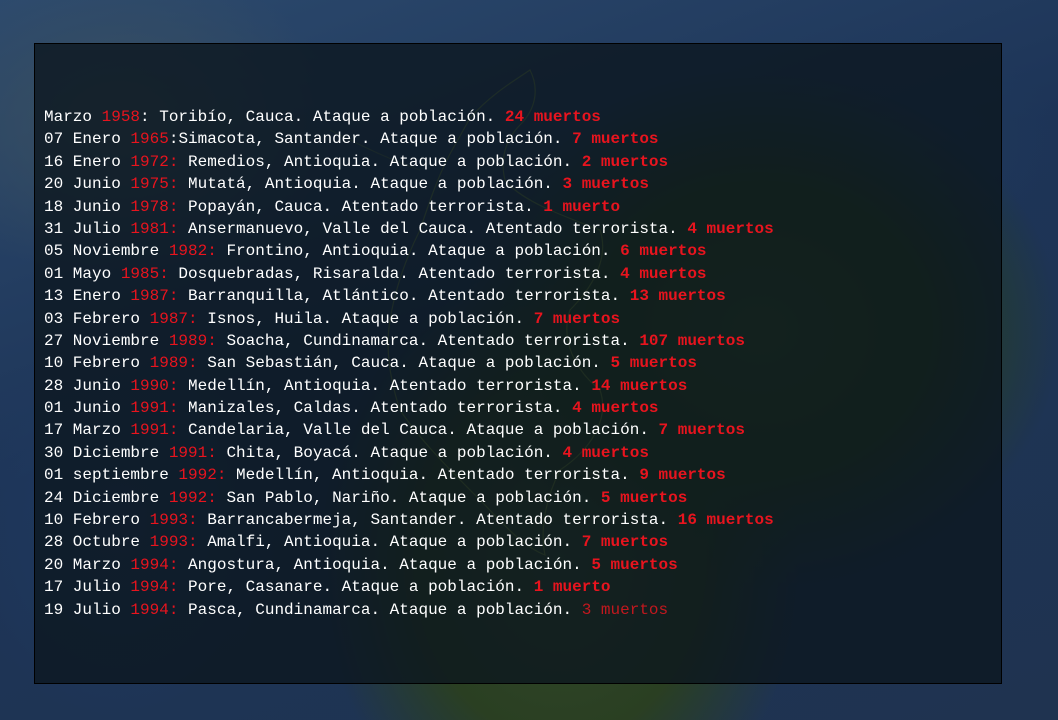 Image resolution: width=1058 pixels, height=720 pixels. What do you see at coordinates (375, 139) in the screenshot?
I see `event-description: Simacota, Santander. Ataque a población.` at bounding box center [375, 139].